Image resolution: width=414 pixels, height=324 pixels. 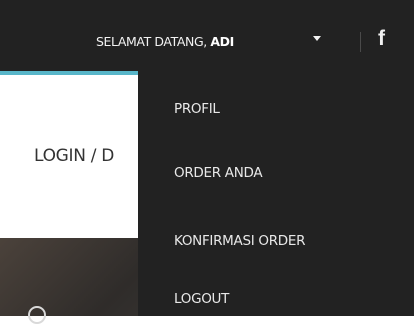 I want to click on menu-item-order-anda: ORDER ANDA, so click(x=218, y=173).